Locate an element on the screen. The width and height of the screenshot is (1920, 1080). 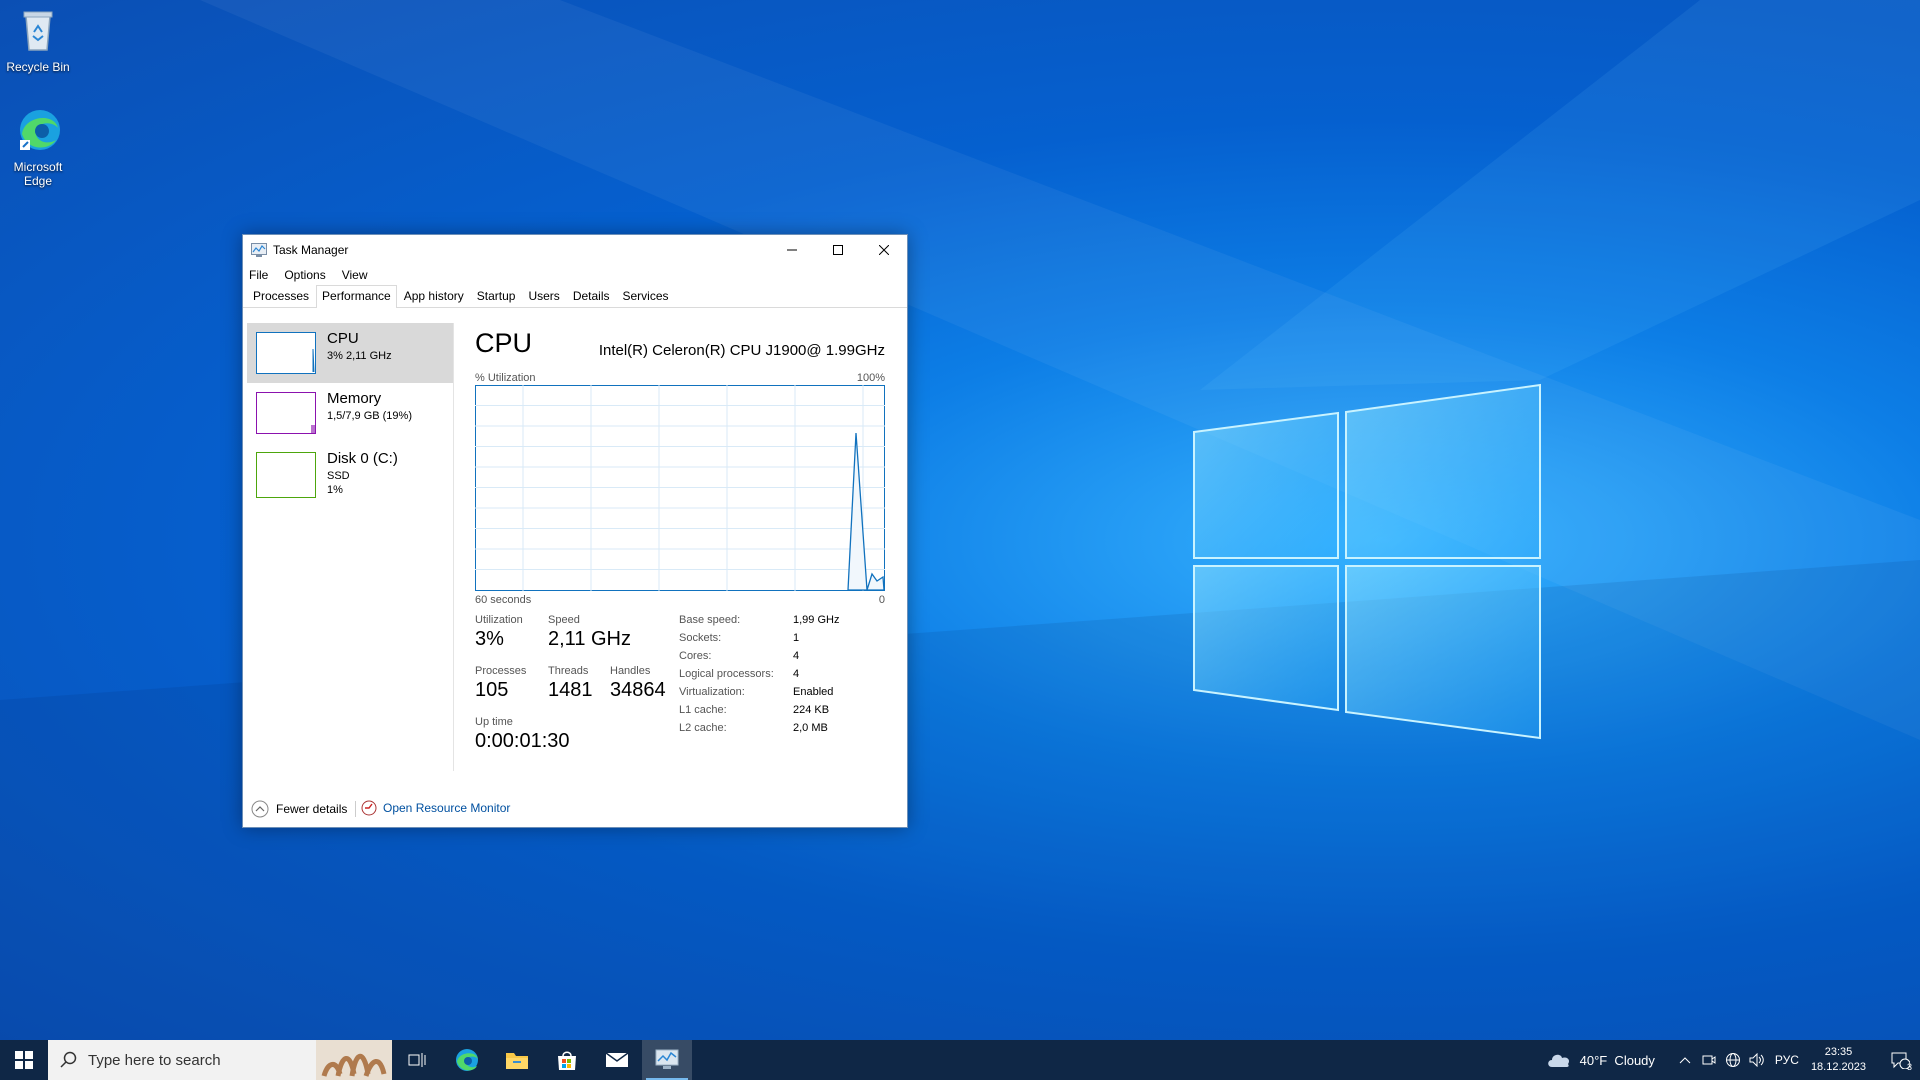
meet-now-button is located at coordinates (1709, 1060).